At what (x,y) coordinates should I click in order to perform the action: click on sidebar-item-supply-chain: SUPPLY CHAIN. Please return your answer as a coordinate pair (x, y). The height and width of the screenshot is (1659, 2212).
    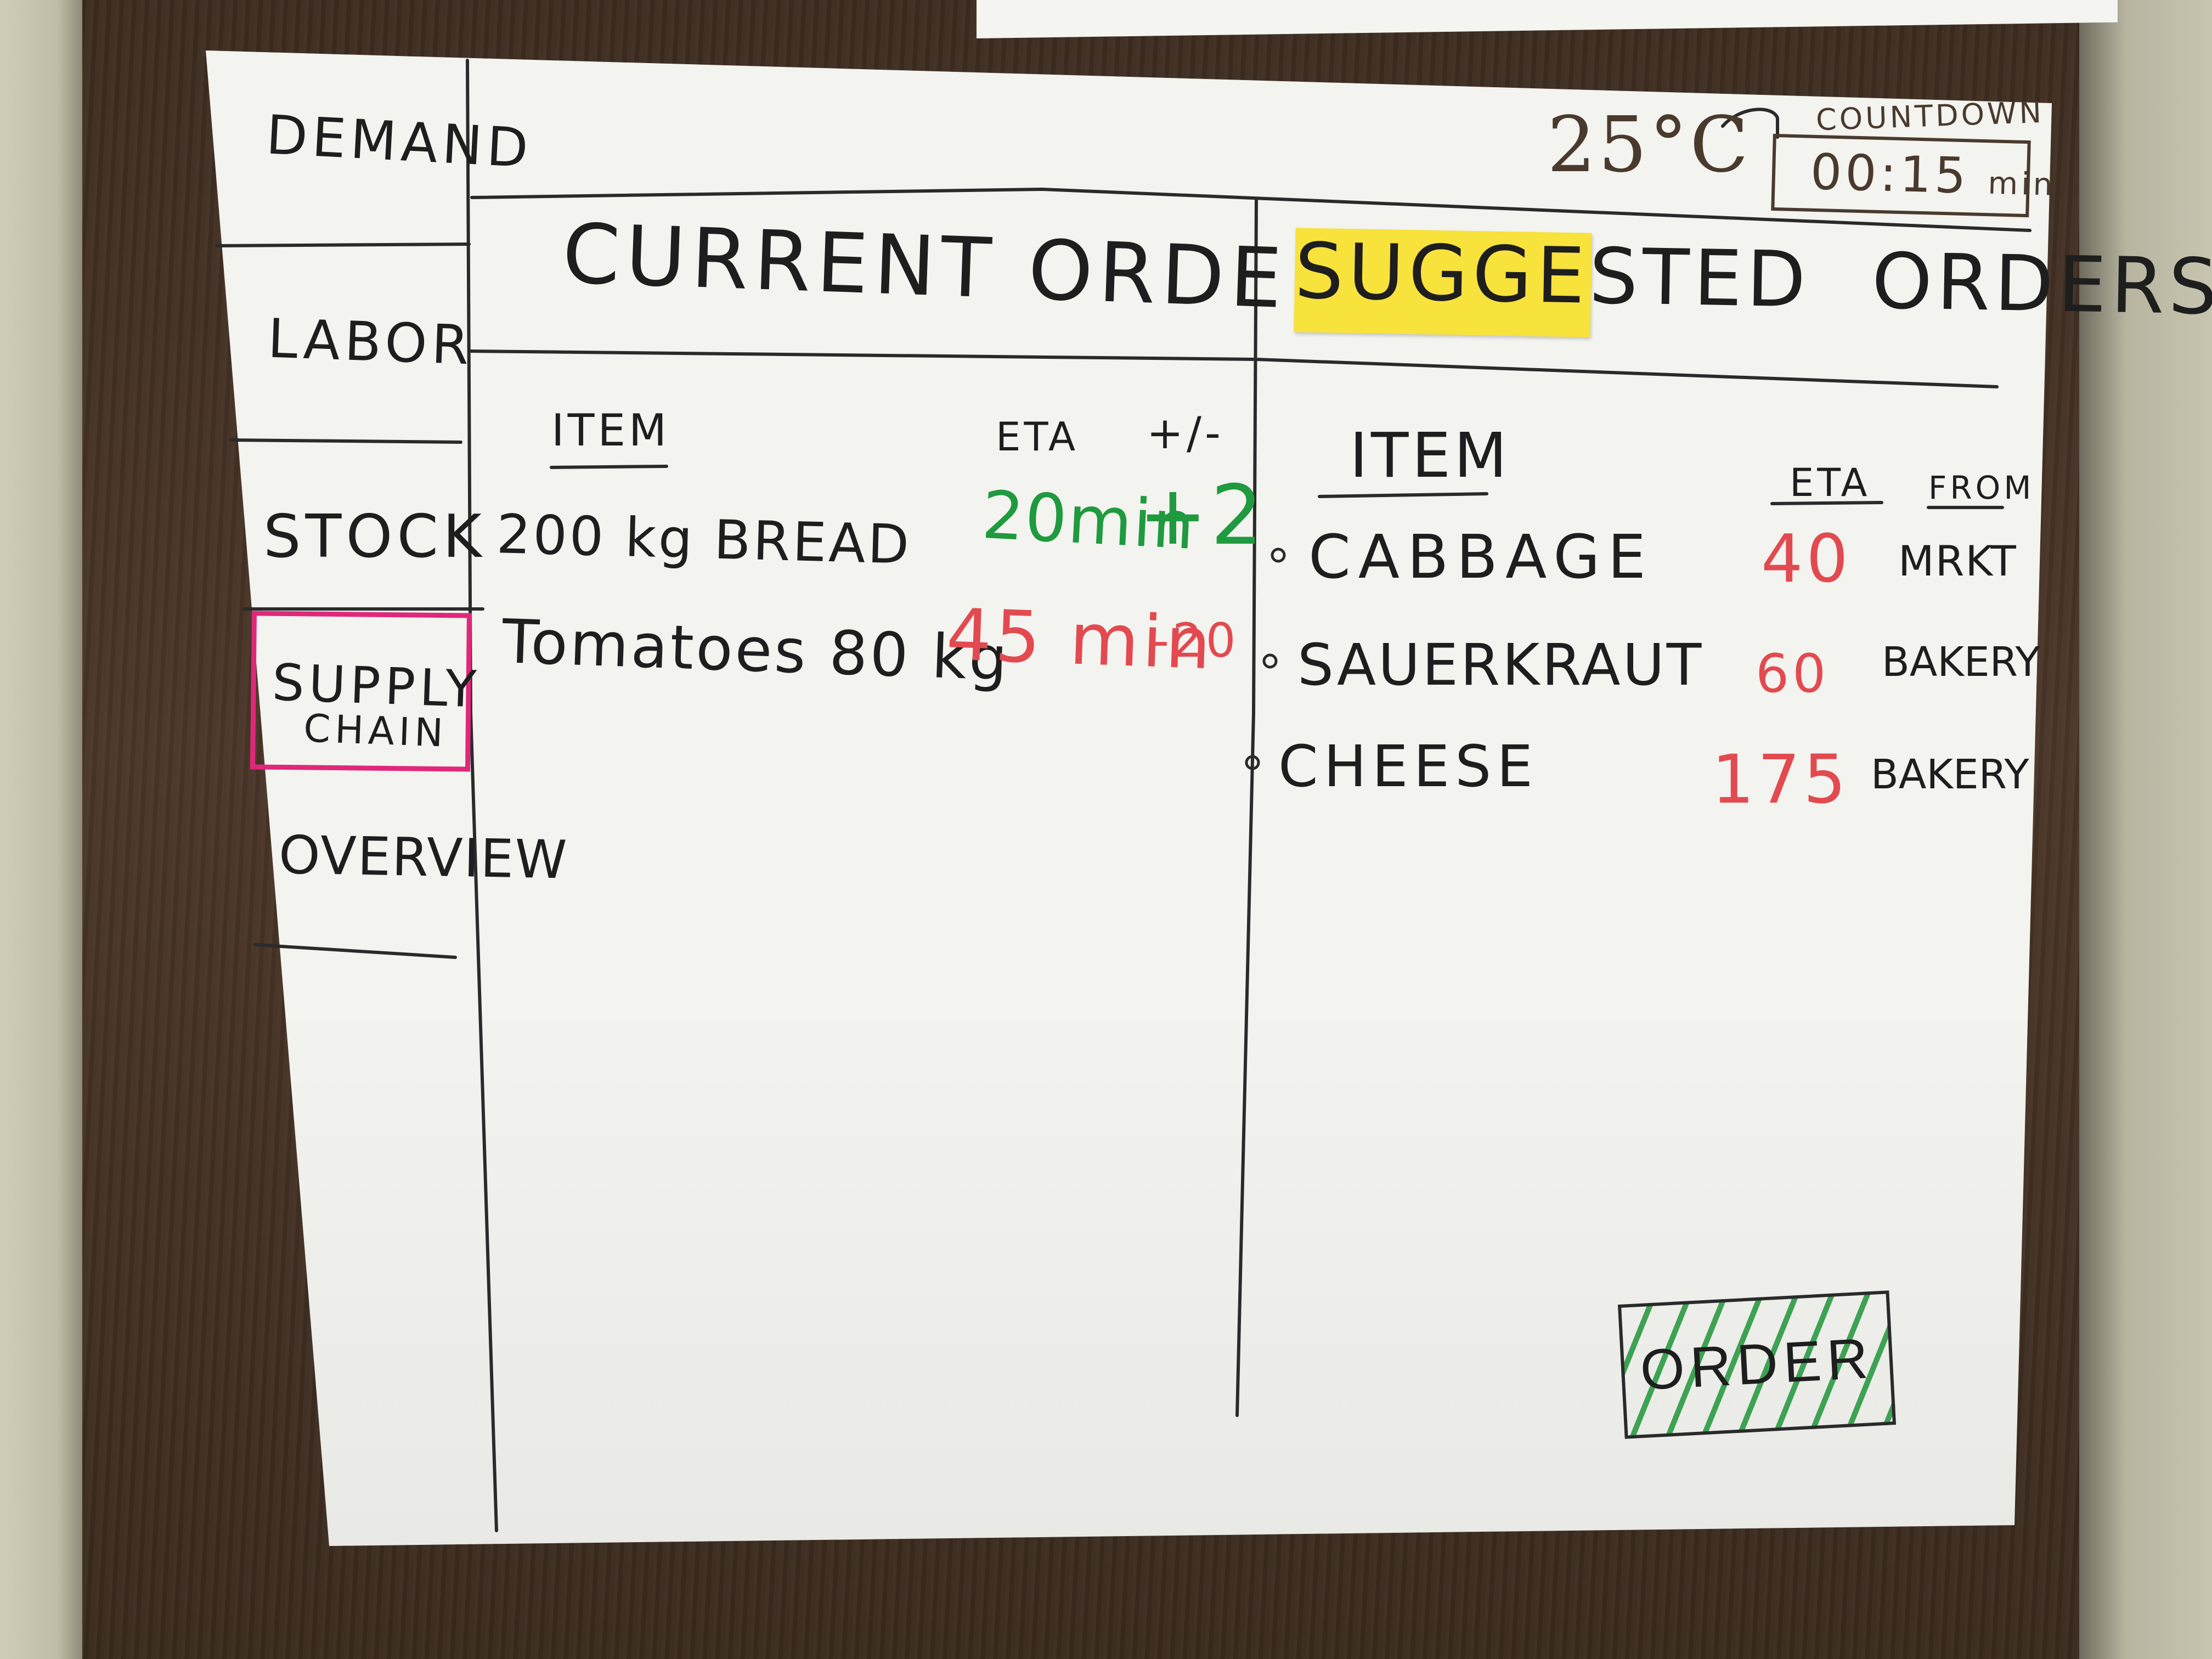
    Looking at the image, I should click on (376, 704).